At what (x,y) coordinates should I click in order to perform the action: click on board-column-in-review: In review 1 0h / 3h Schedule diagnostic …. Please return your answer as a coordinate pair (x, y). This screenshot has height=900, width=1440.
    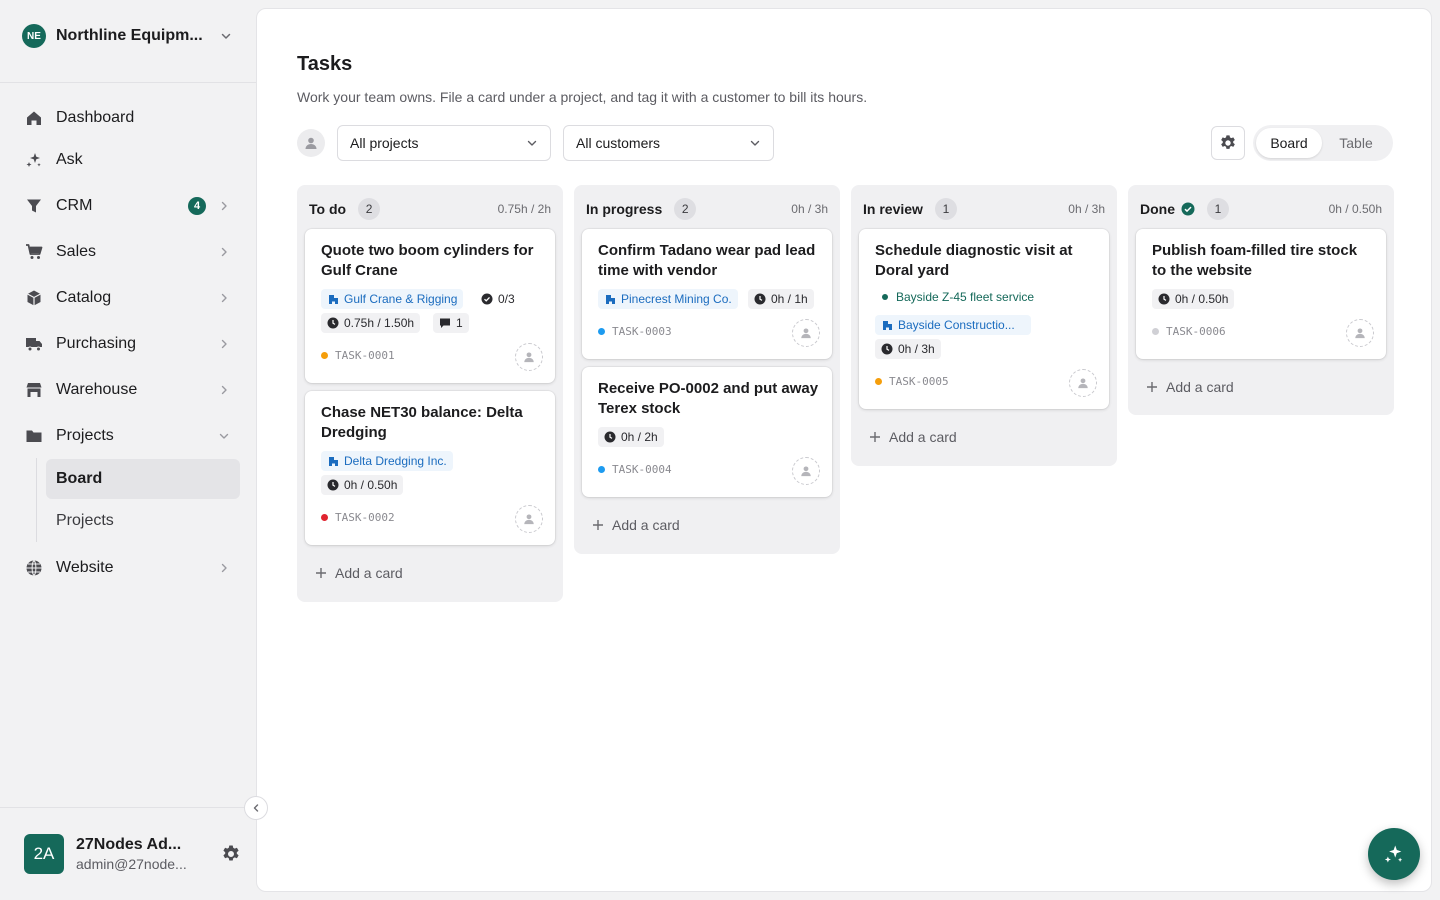
    Looking at the image, I should click on (984, 325).